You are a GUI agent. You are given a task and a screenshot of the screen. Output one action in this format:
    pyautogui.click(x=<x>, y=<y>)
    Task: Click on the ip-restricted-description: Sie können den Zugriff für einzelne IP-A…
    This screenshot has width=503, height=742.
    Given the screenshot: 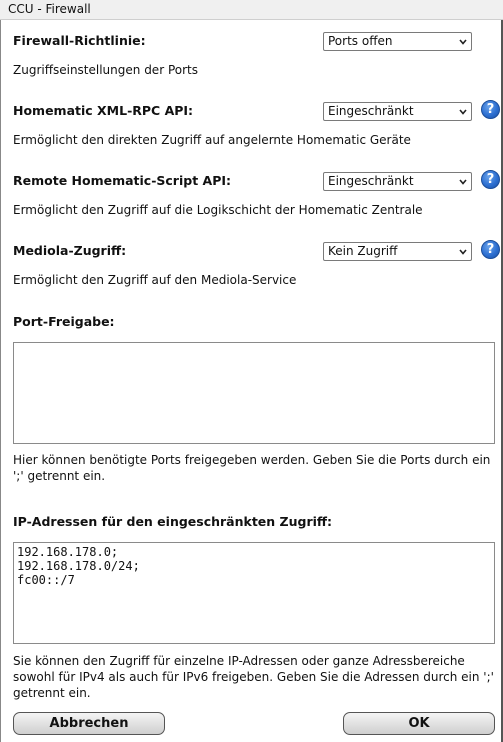 What is the action you would take?
    pyautogui.click(x=253, y=677)
    